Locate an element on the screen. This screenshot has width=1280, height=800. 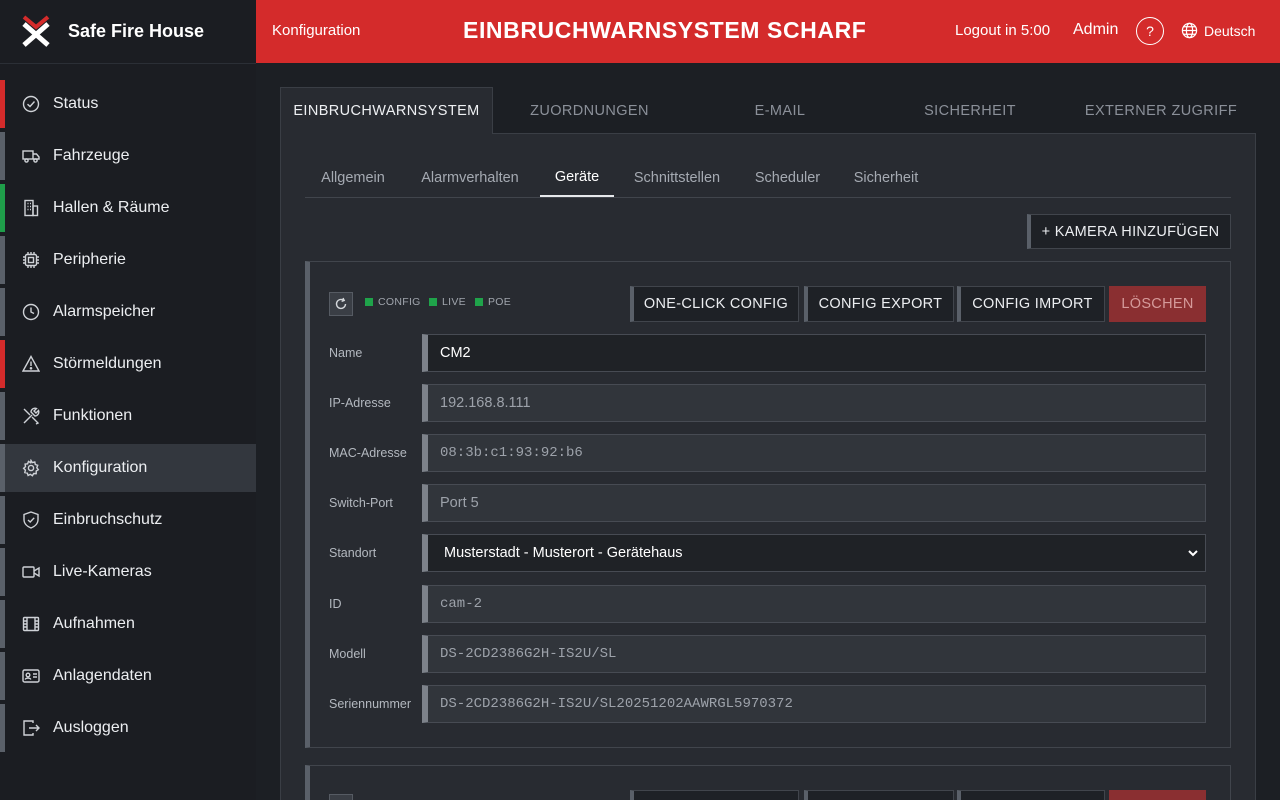
id-label: ID is located at coordinates (335, 604).